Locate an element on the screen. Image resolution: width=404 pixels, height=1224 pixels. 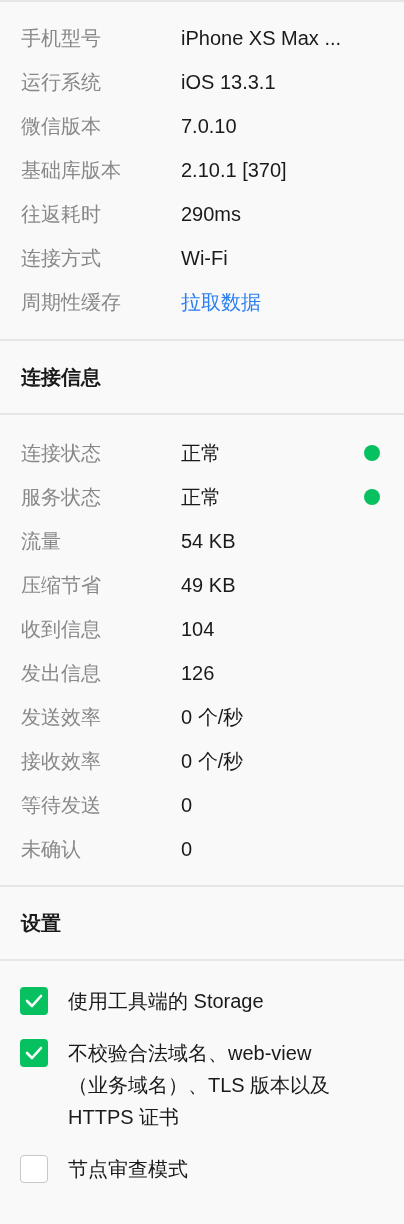
info-label: 服务状态 is located at coordinates (61, 497).